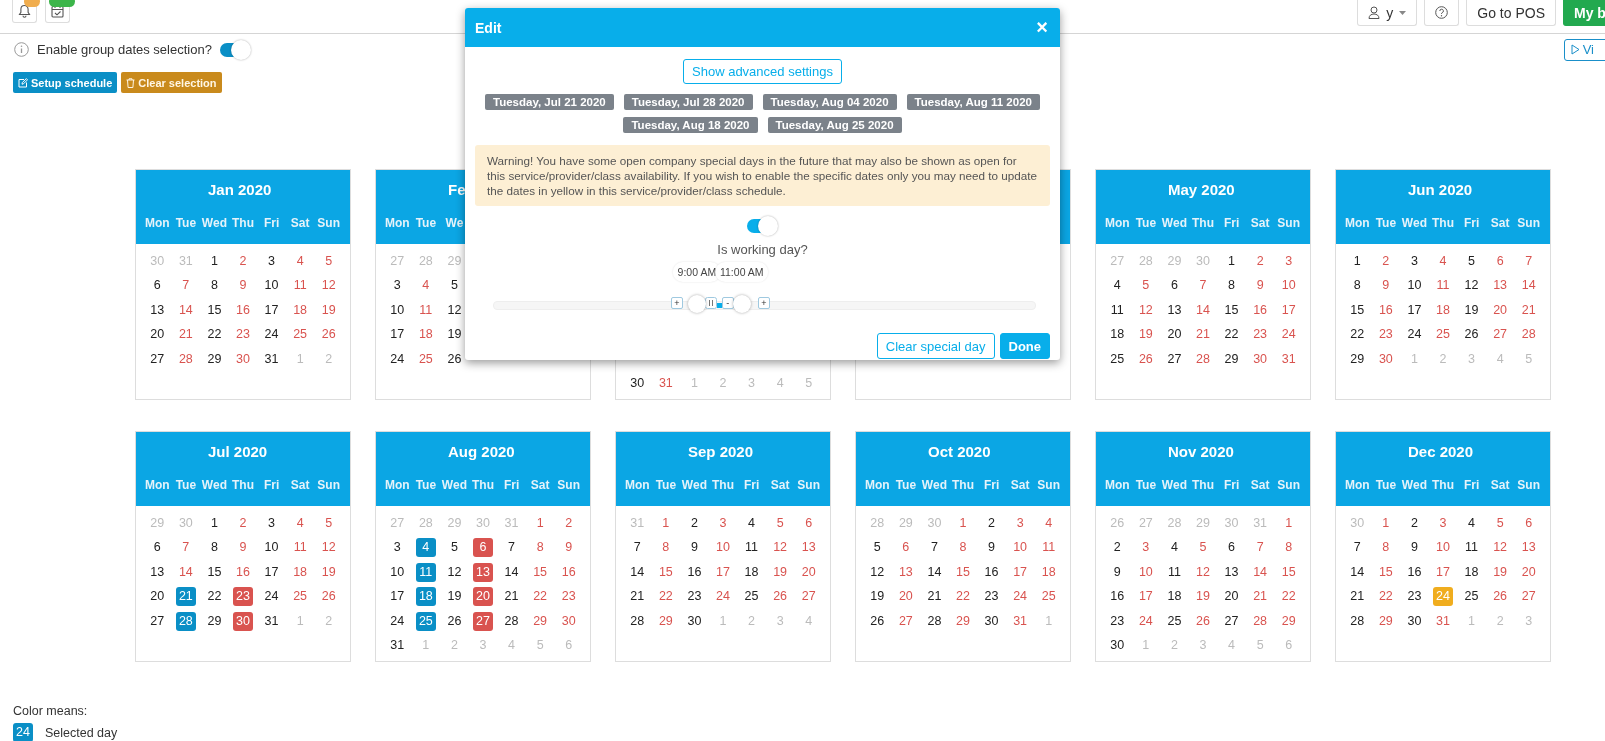 This screenshot has height=741, width=1605. Describe the element at coordinates (243, 523) in the screenshot. I see `calendar-day: 2` at that location.